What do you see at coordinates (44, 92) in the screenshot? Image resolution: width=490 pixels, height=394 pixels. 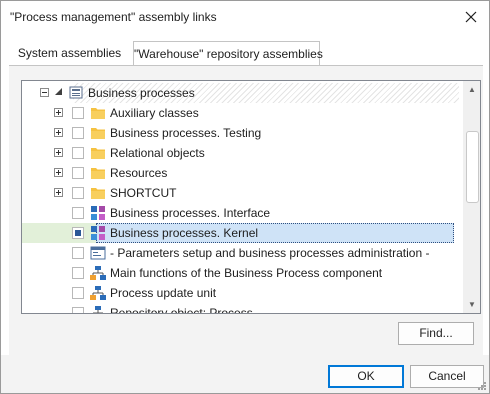 I see `collapse-icon` at bounding box center [44, 92].